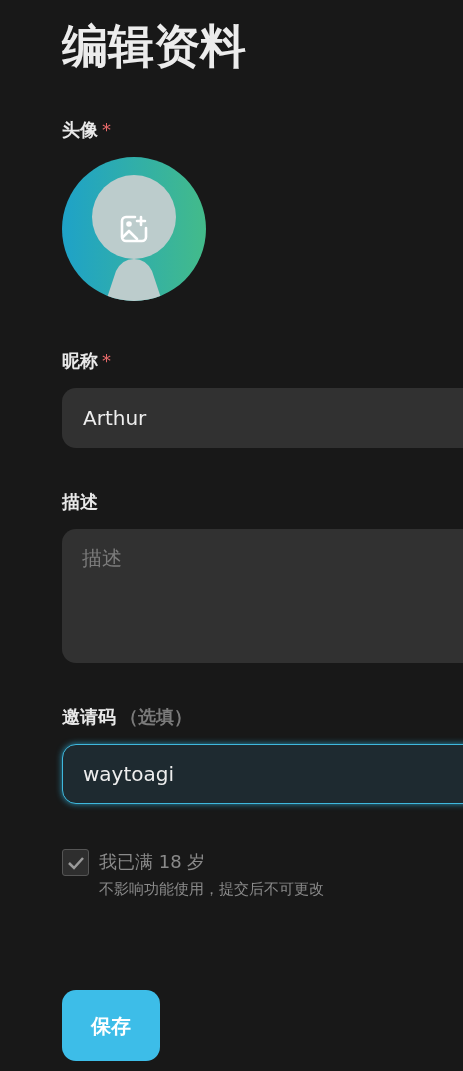 This screenshot has height=1071, width=463. What do you see at coordinates (75, 862) in the screenshot?
I see `check-icon` at bounding box center [75, 862].